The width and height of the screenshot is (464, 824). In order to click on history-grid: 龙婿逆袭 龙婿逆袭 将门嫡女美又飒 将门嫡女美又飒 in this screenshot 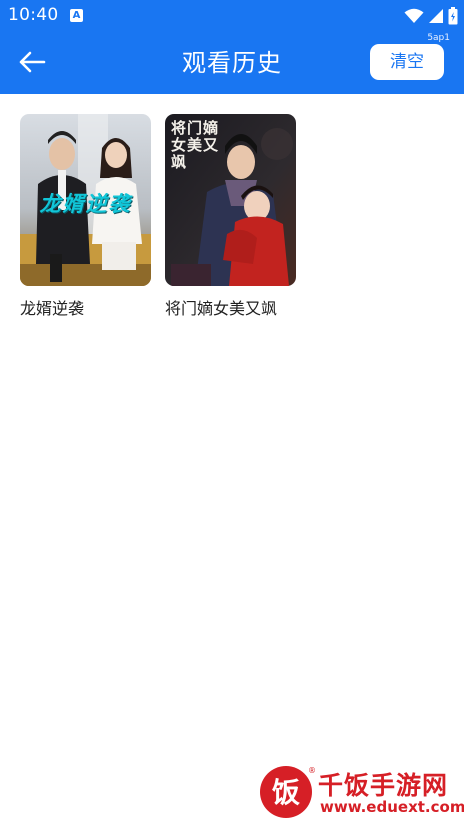, I will do `click(158, 216)`.